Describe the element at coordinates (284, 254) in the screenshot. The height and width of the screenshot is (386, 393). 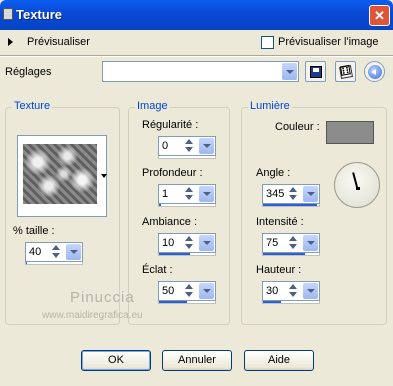
I see `intensity-level-fill` at that location.